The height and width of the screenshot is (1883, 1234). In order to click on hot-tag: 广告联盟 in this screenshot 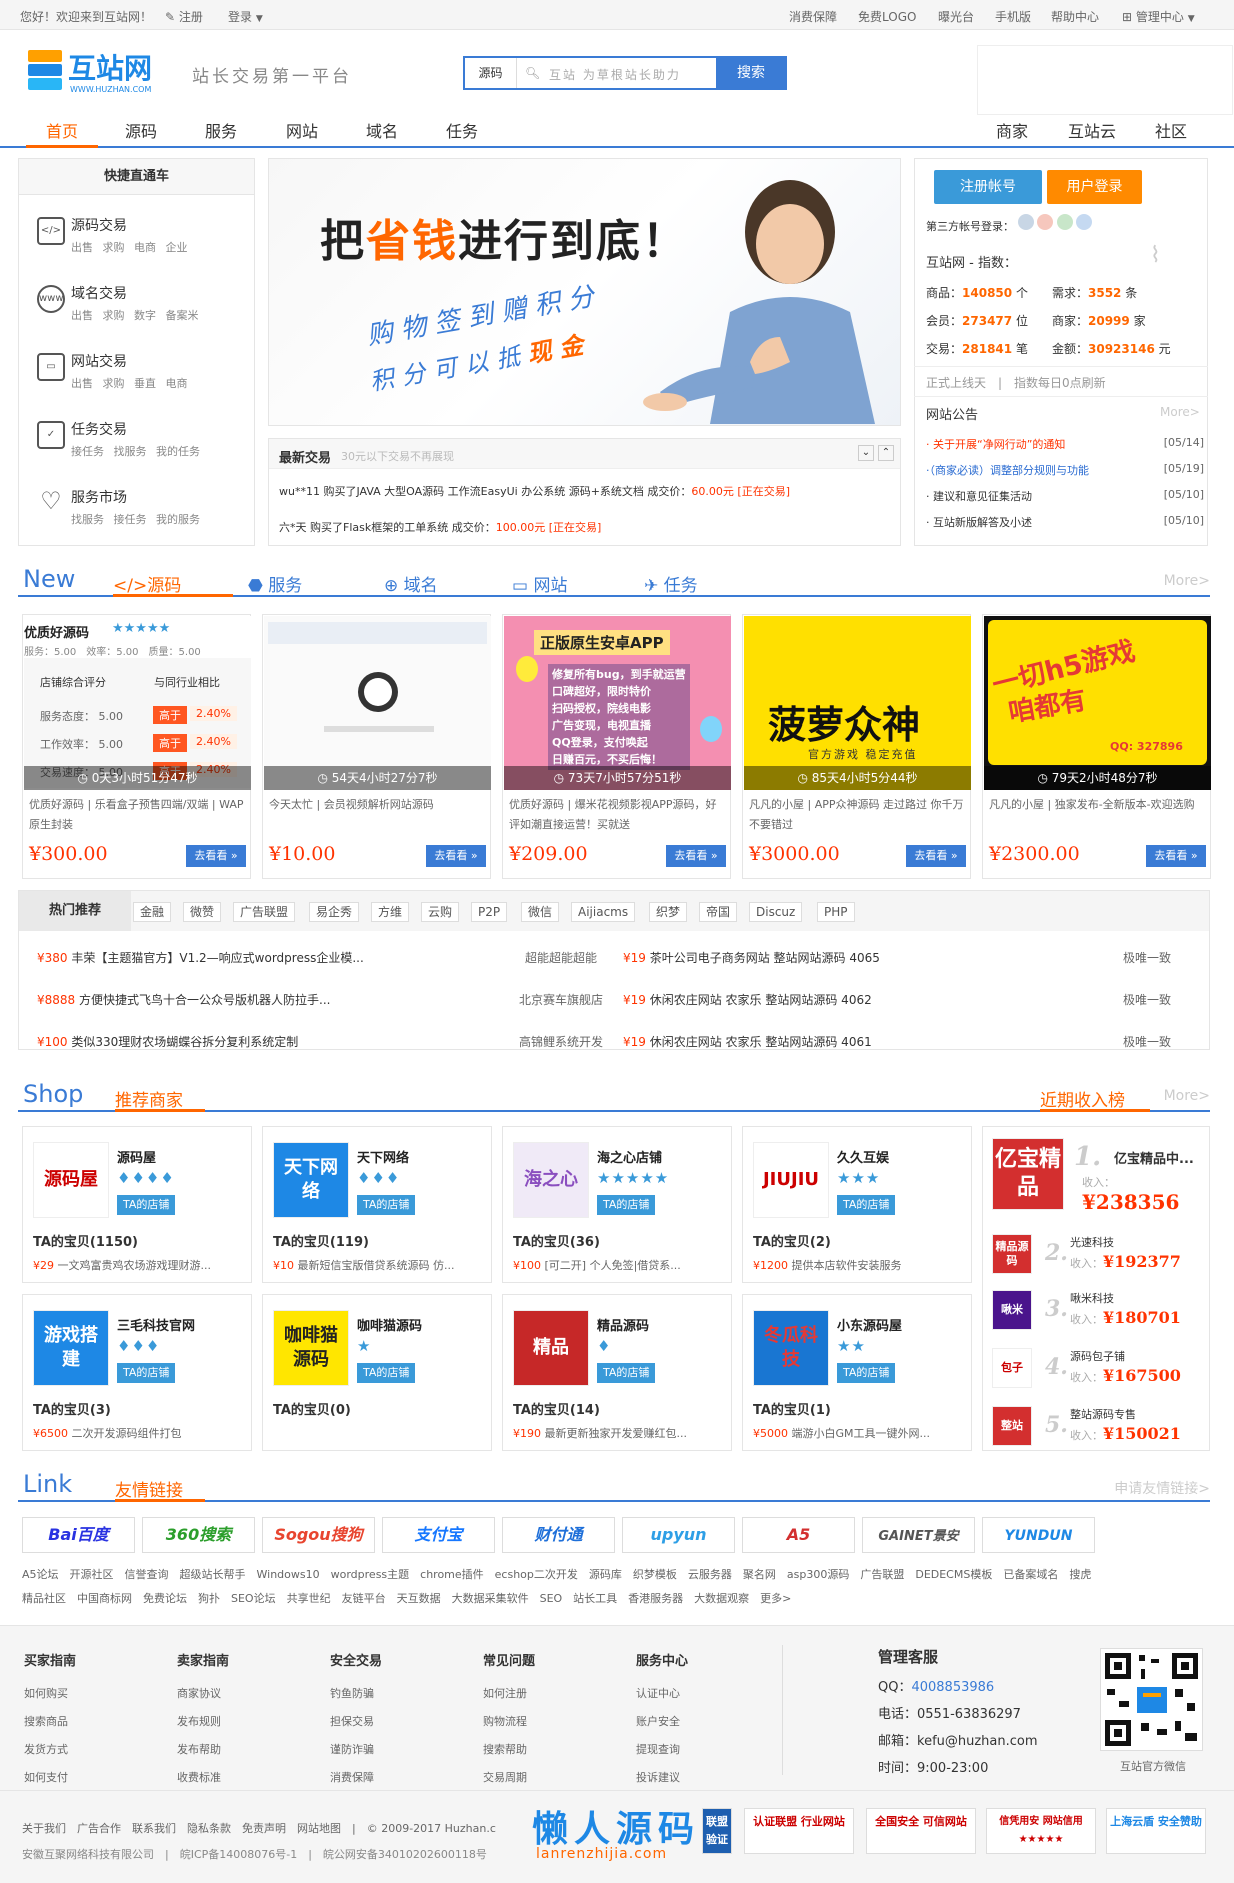, I will do `click(264, 912)`.